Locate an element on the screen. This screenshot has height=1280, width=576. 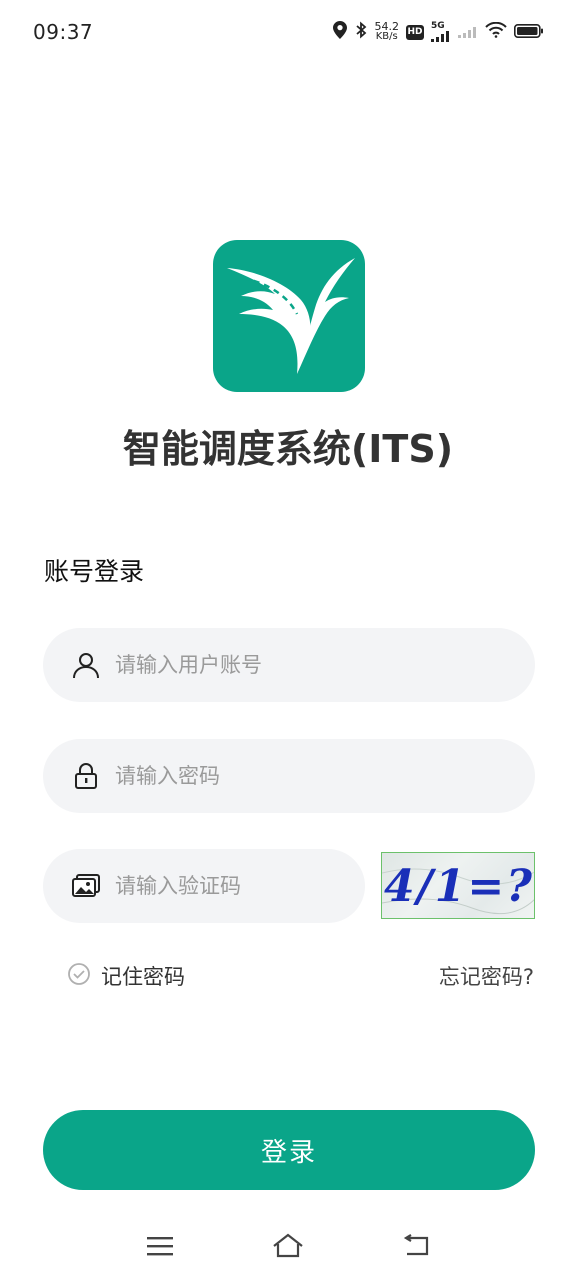
remember-password-toggle: 记住密码 is located at coordinates (126, 976).